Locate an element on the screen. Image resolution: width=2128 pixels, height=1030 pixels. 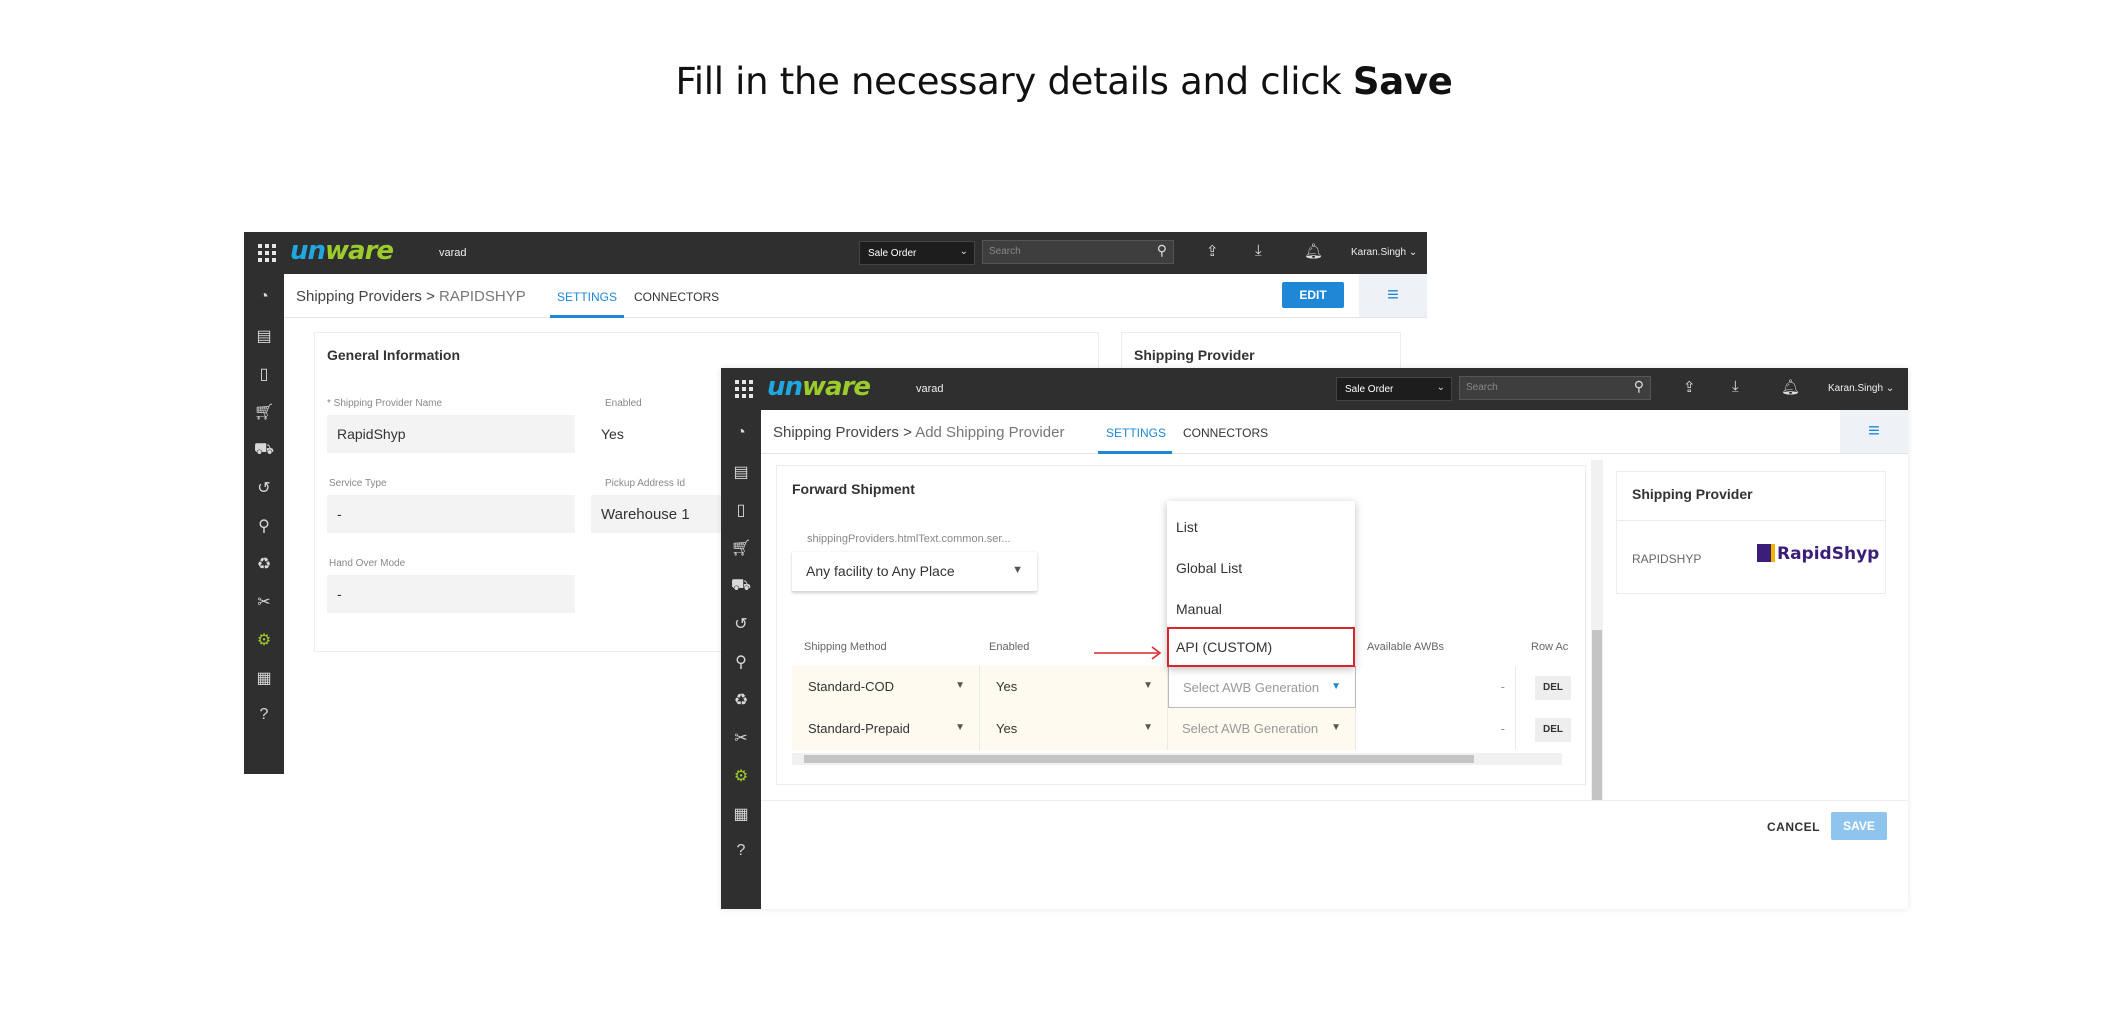
pickup-address-label: Pickup Address Id is located at coordinates (645, 483).